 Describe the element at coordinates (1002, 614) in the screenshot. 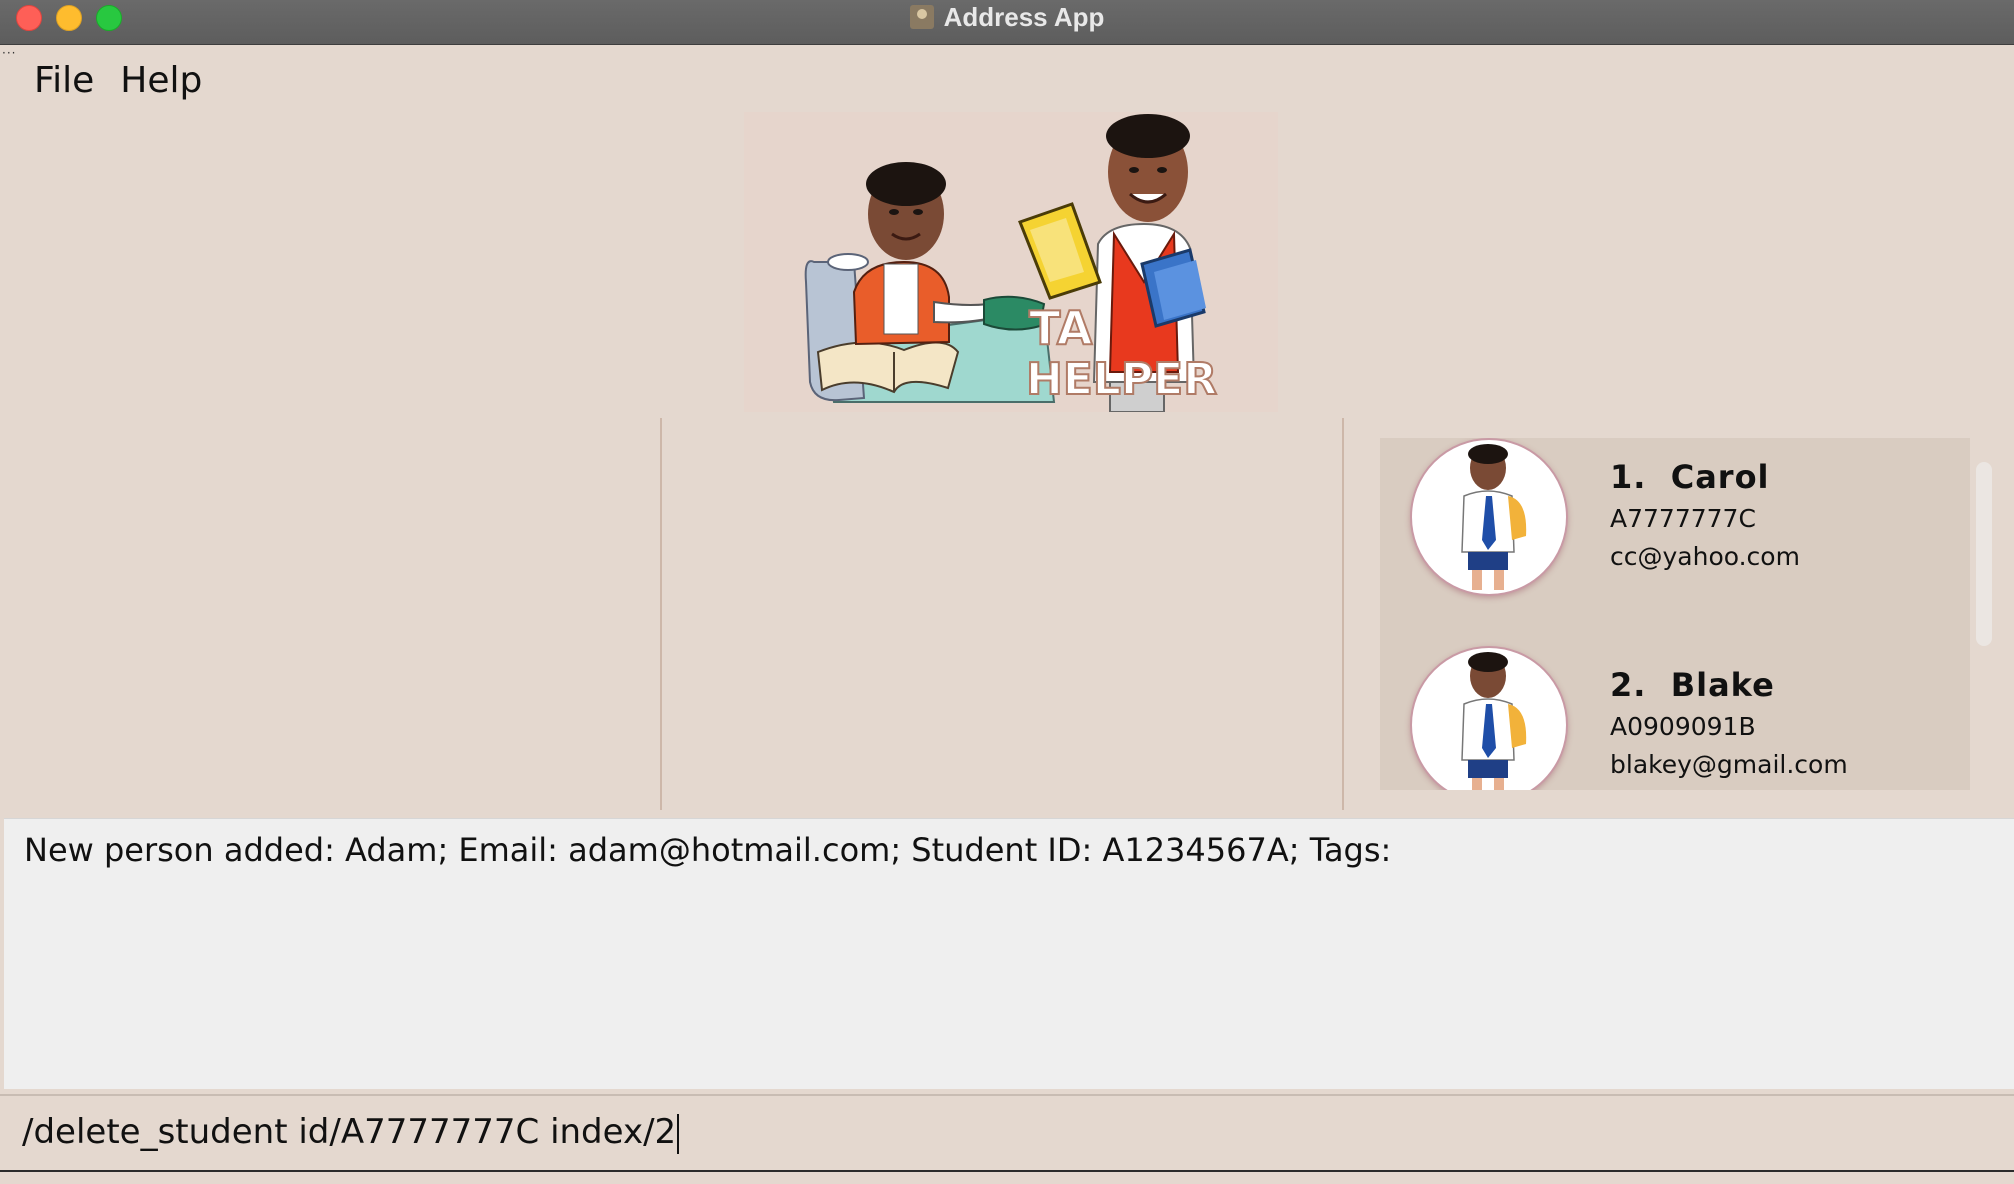

I see `middle-panel` at that location.